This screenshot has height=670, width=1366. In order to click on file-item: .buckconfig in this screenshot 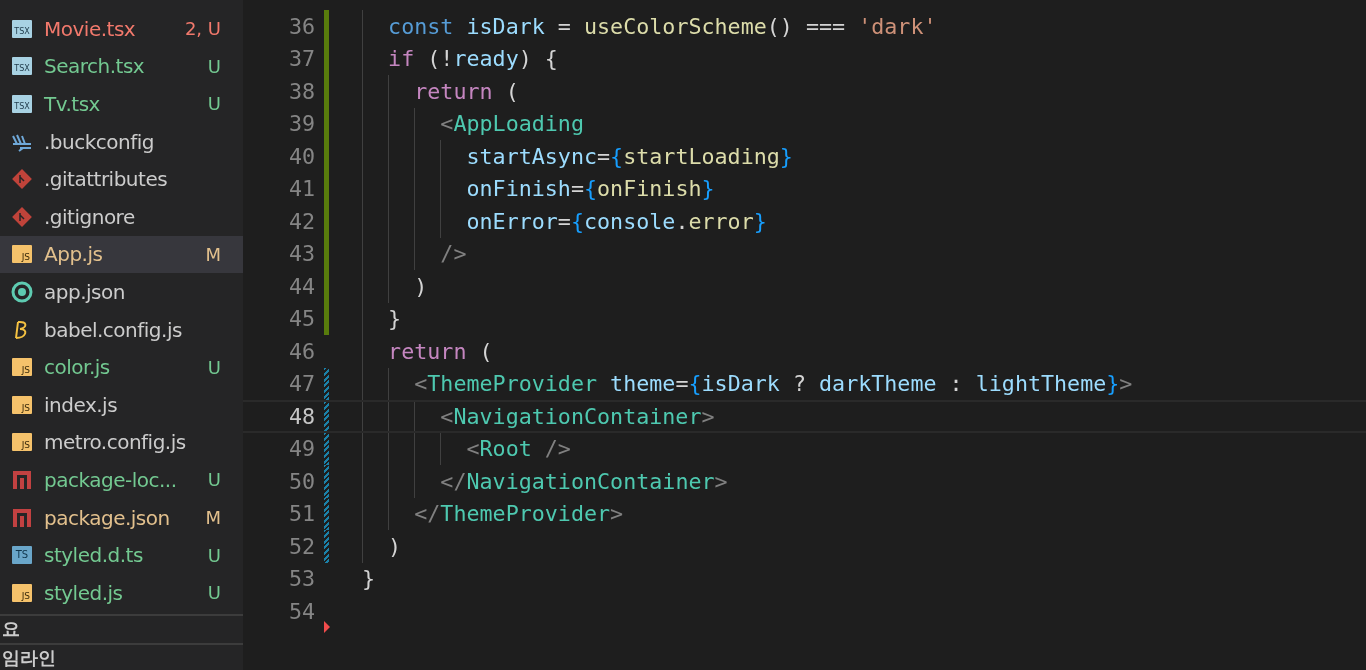, I will do `click(121, 141)`.